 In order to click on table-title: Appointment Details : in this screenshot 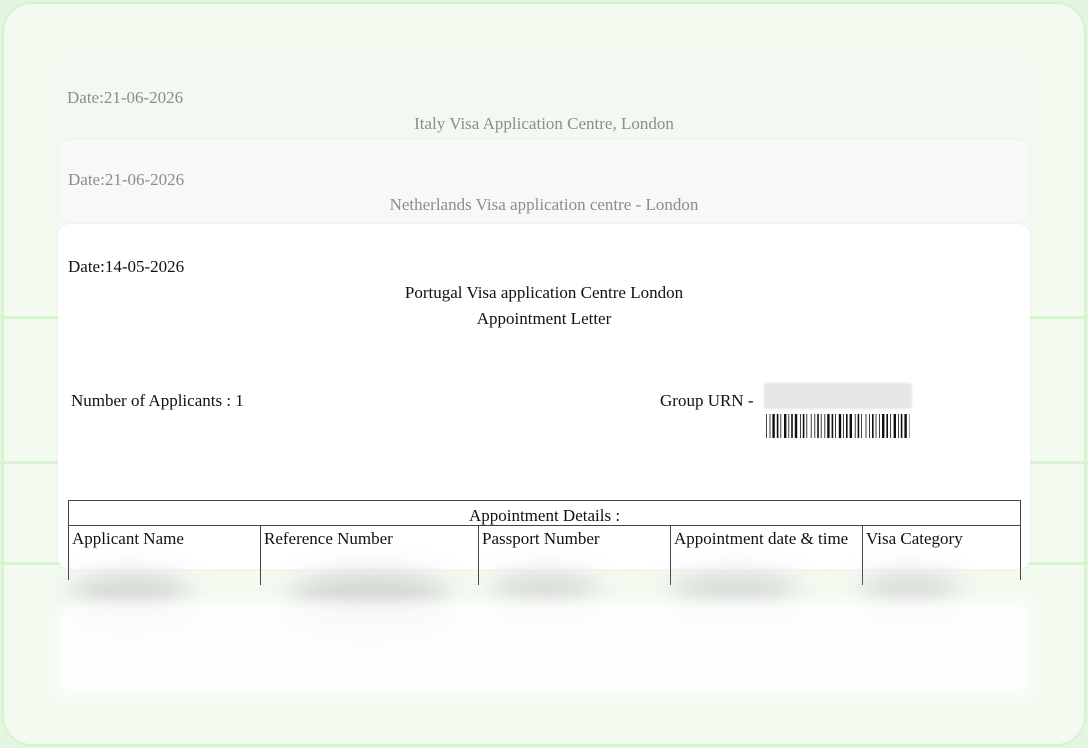, I will do `click(544, 513)`.